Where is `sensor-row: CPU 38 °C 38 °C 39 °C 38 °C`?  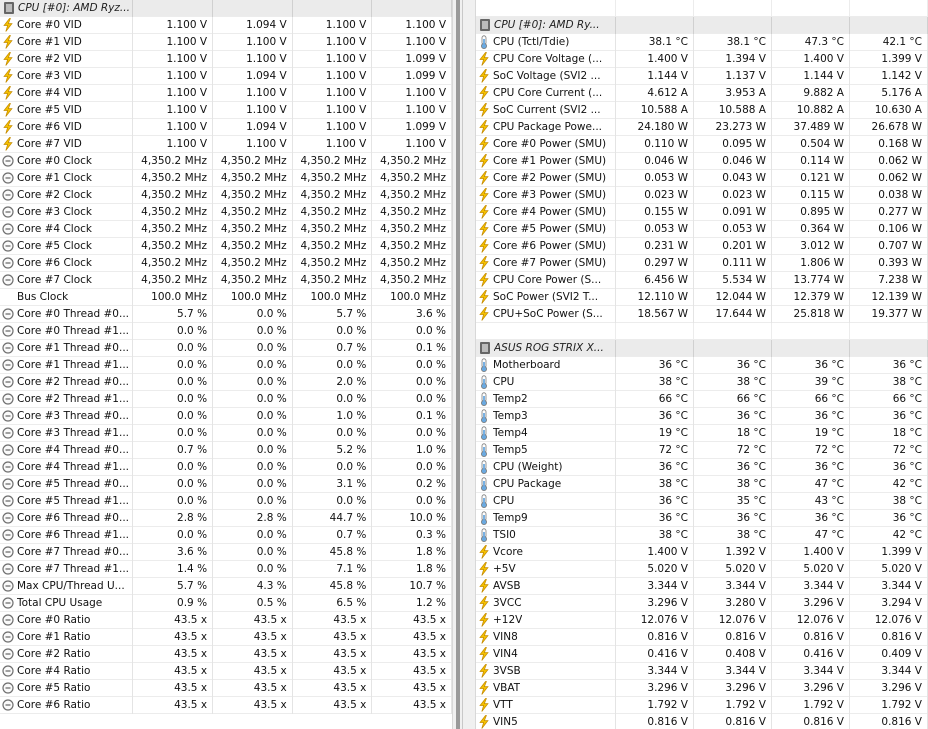 sensor-row: CPU 38 °C 38 °C 39 °C 38 °C is located at coordinates (702, 382).